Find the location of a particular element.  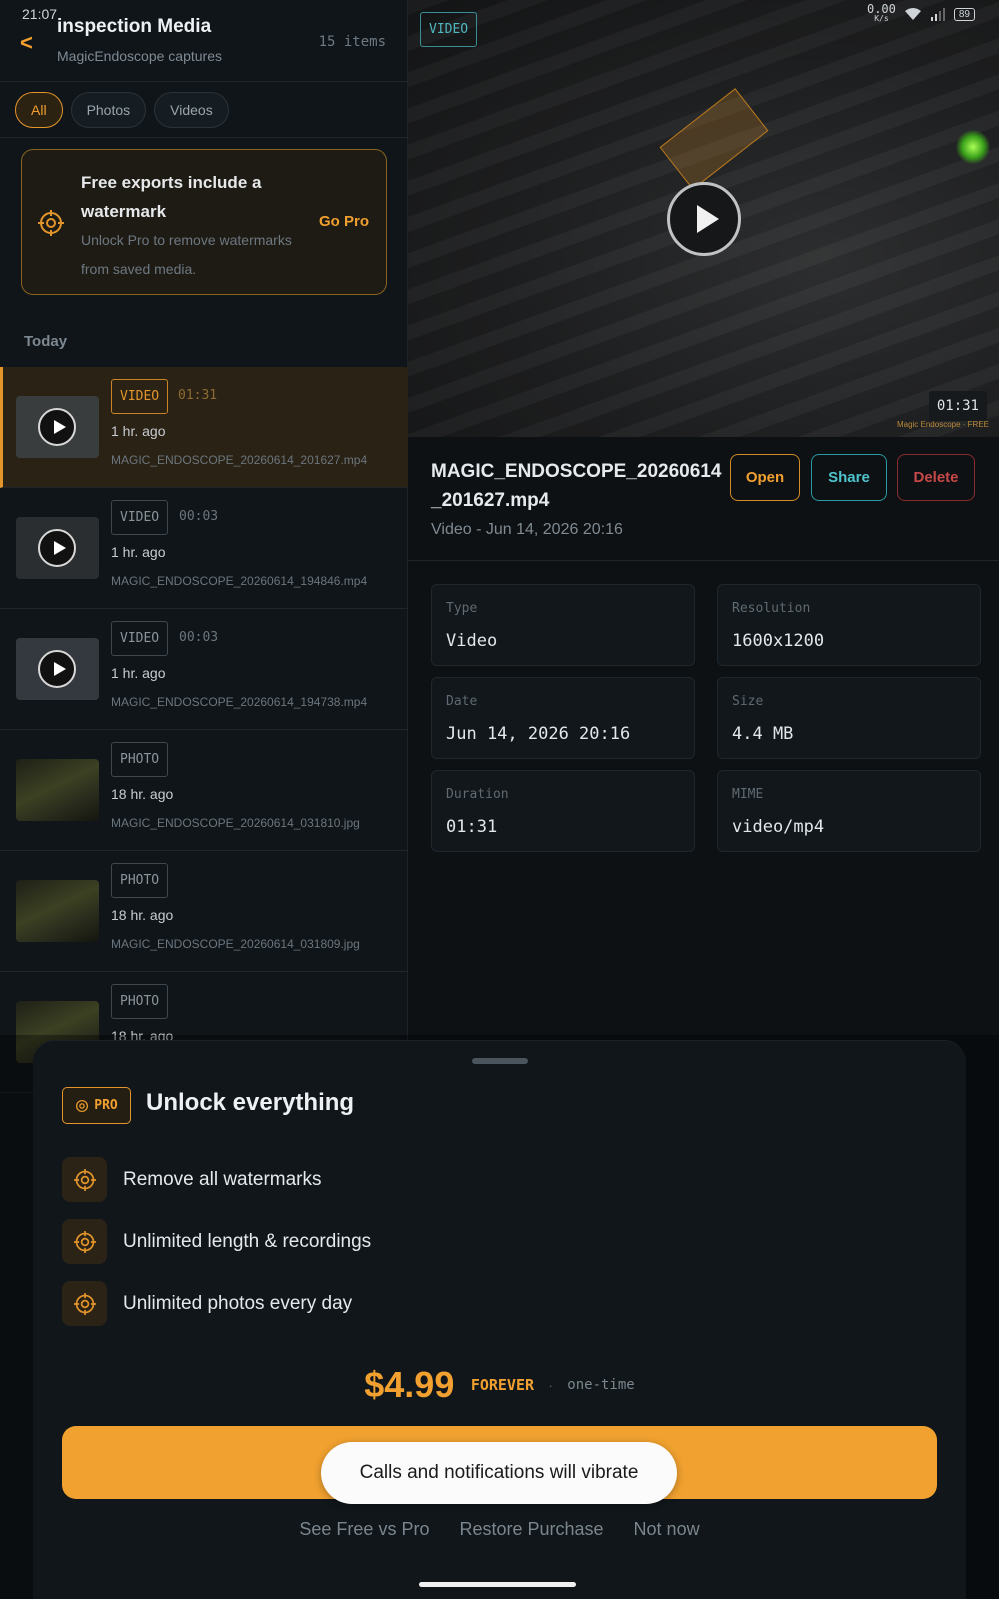

field-label: Size is located at coordinates (748, 701).